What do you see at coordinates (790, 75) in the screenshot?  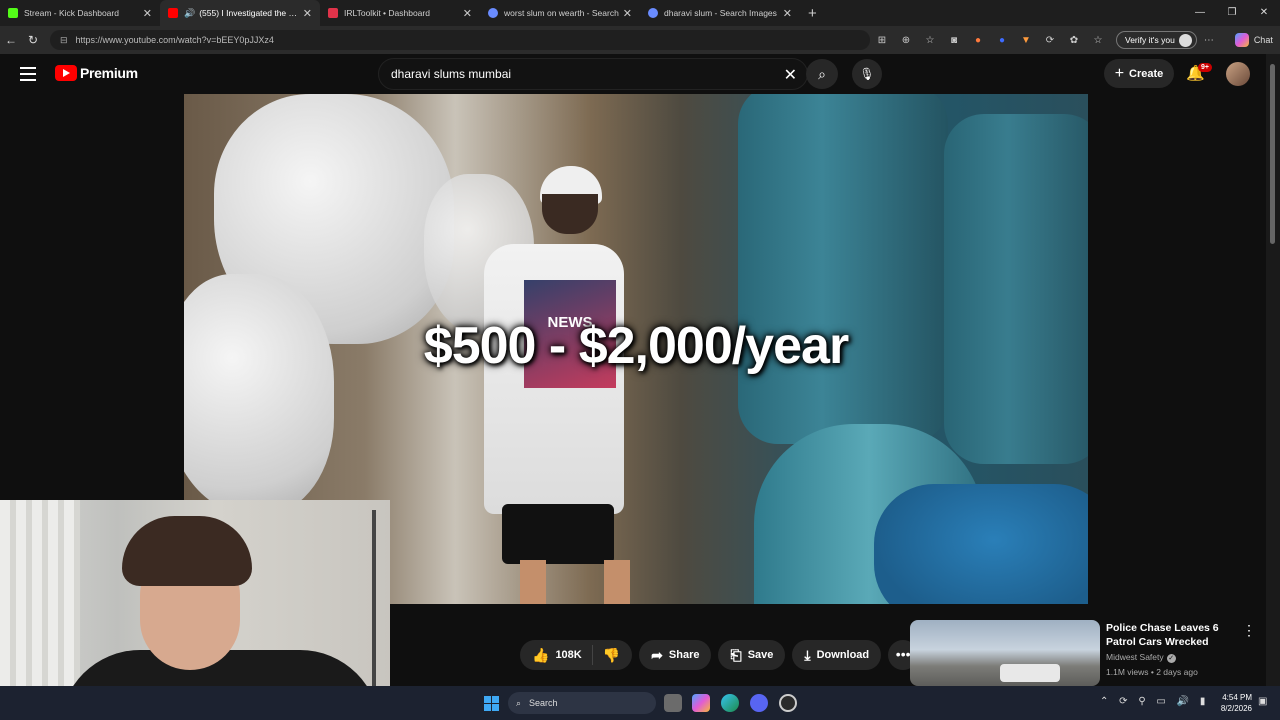 I see `clear-search-icon: ✕` at bounding box center [790, 75].